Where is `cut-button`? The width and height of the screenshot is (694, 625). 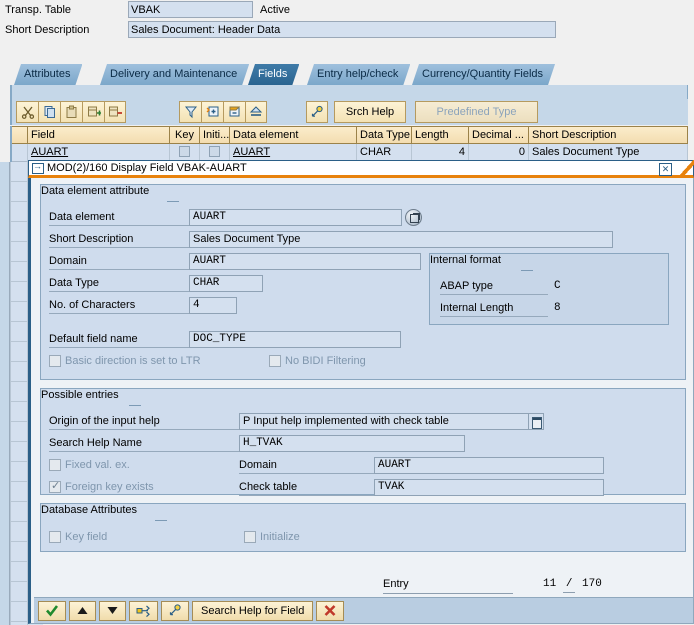 cut-button is located at coordinates (27, 112).